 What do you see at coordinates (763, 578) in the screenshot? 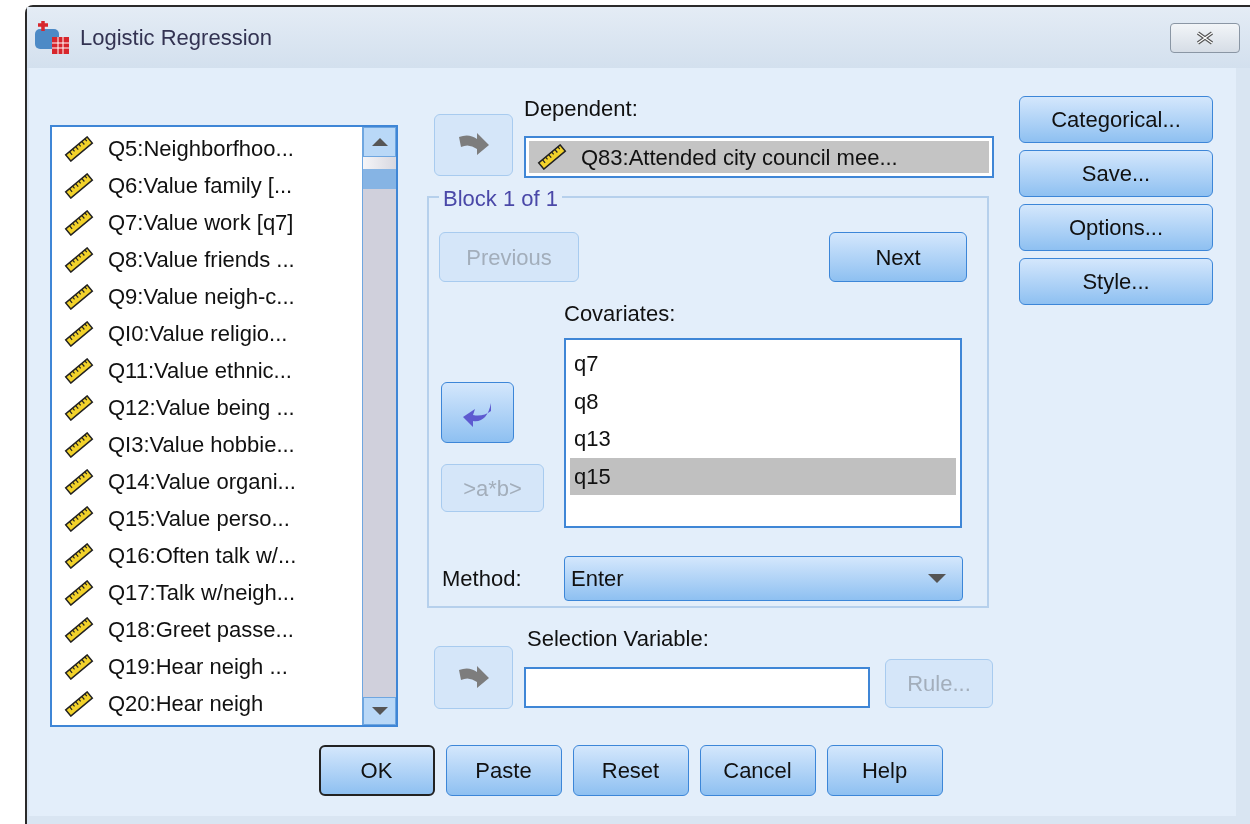
I see `method-dropdown: Enter` at bounding box center [763, 578].